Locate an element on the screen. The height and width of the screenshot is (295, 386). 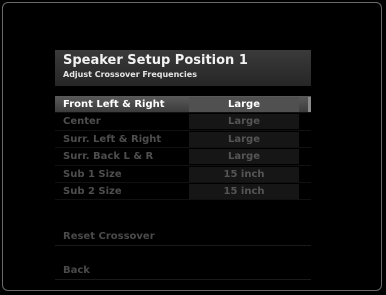
setting-row-surround-left-right: Surr. Left & Right Large is located at coordinates (183, 140).